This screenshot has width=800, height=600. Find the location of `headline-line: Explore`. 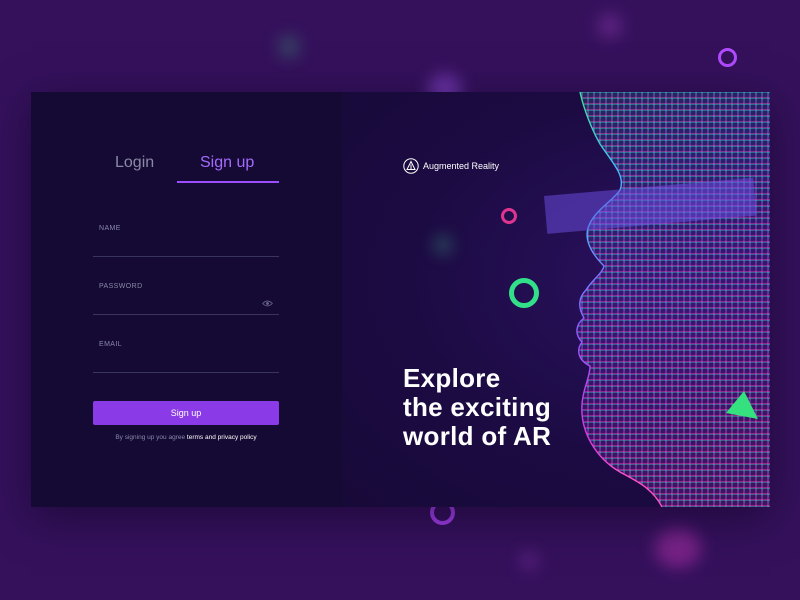

headline-line: Explore is located at coordinates (452, 378).